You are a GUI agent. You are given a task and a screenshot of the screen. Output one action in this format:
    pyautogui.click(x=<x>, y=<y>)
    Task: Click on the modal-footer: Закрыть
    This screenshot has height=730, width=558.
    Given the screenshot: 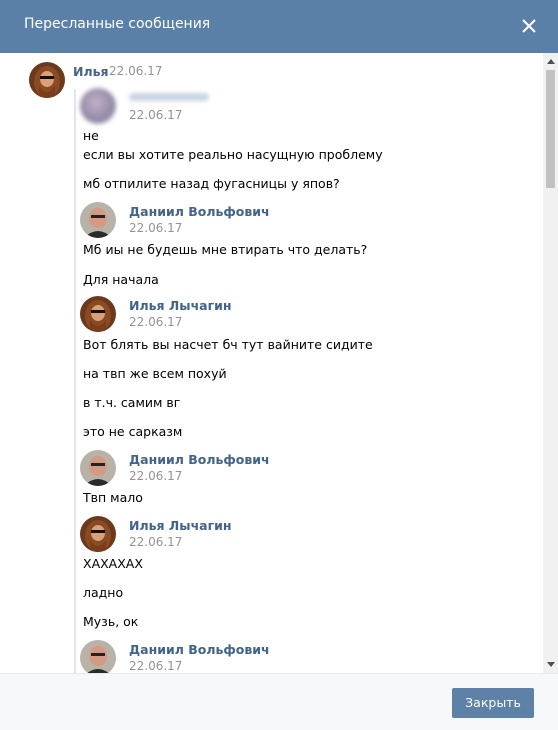 What is the action you would take?
    pyautogui.click(x=279, y=701)
    